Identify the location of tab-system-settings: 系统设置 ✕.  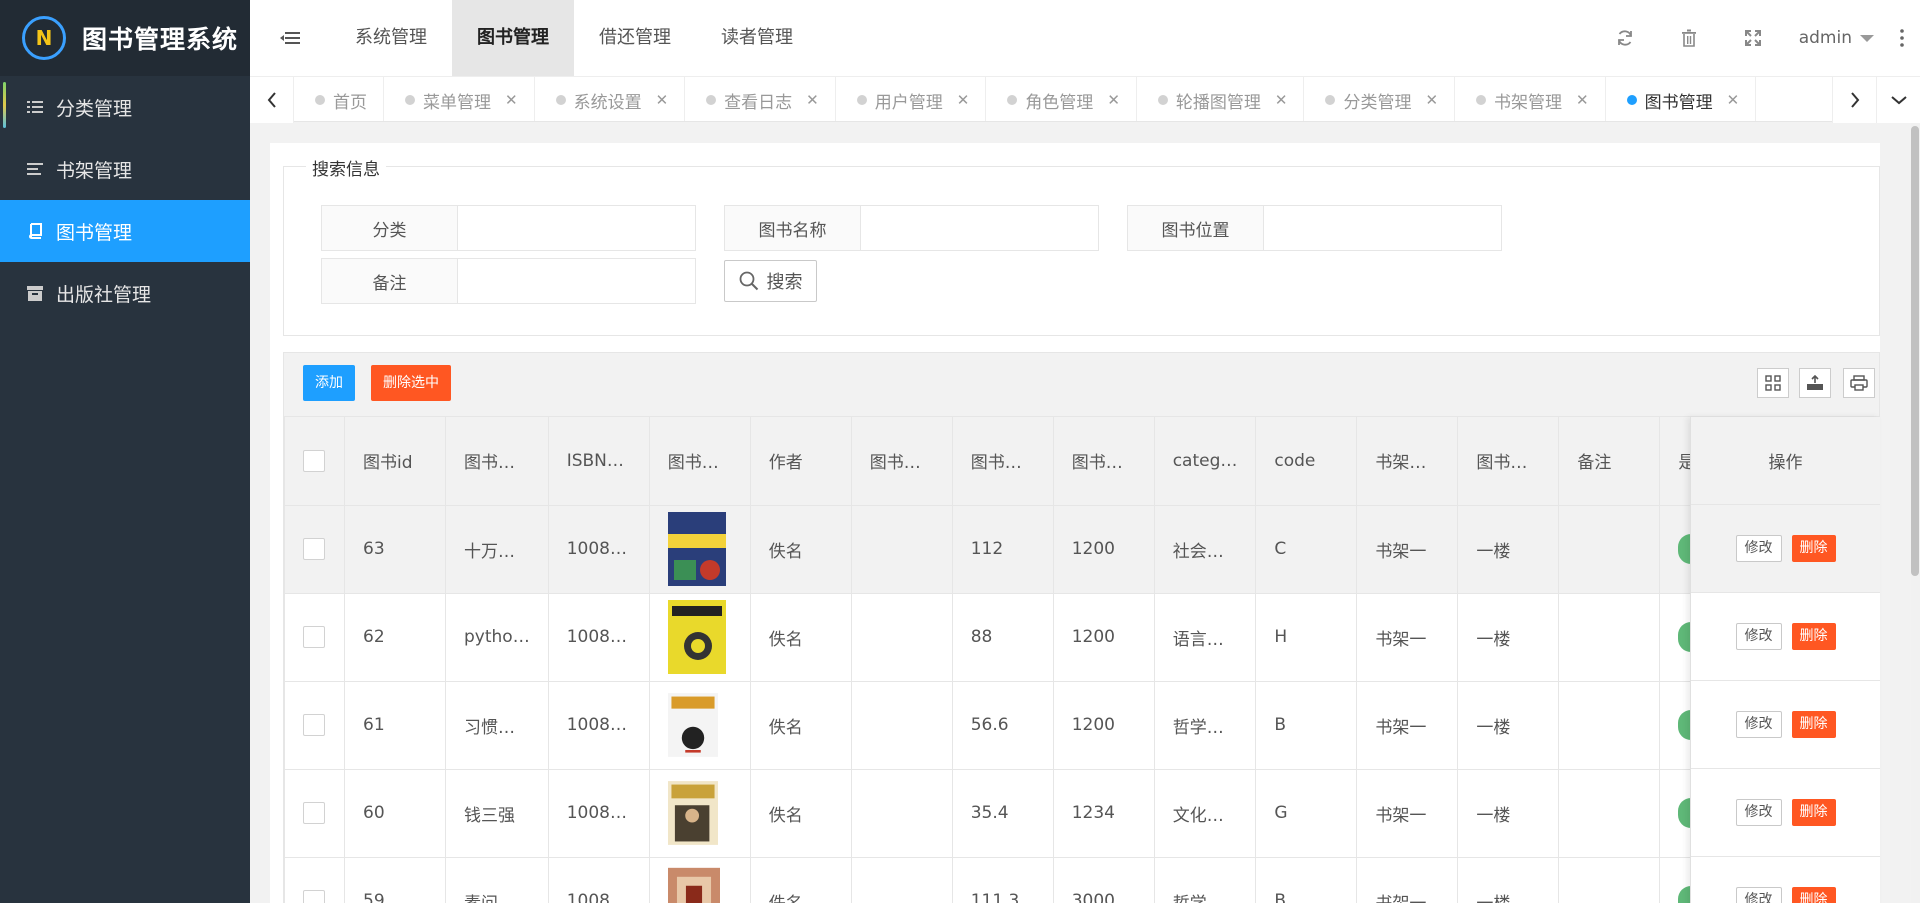
(610, 99).